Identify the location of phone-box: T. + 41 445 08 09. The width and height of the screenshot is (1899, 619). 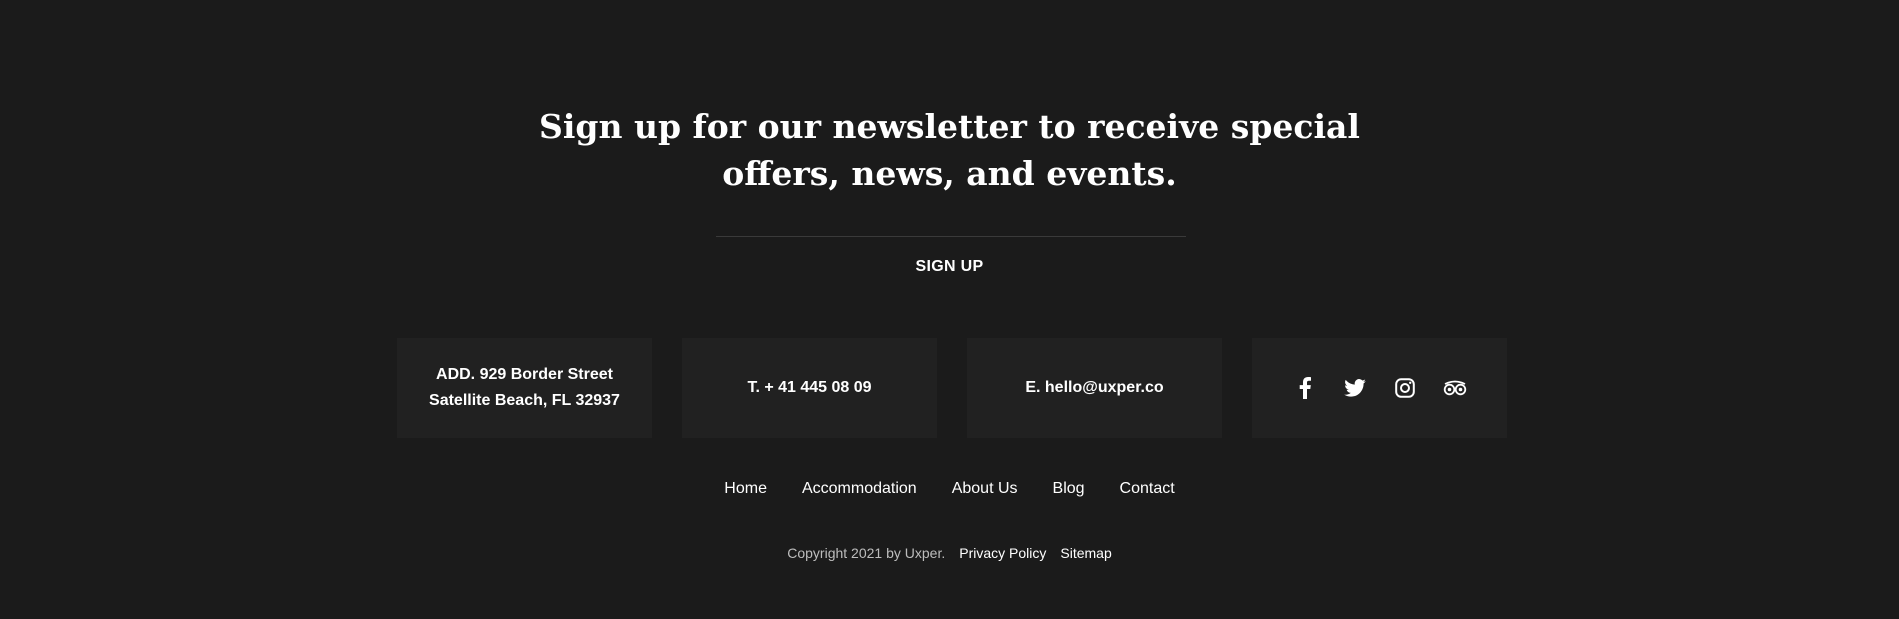
(809, 388).